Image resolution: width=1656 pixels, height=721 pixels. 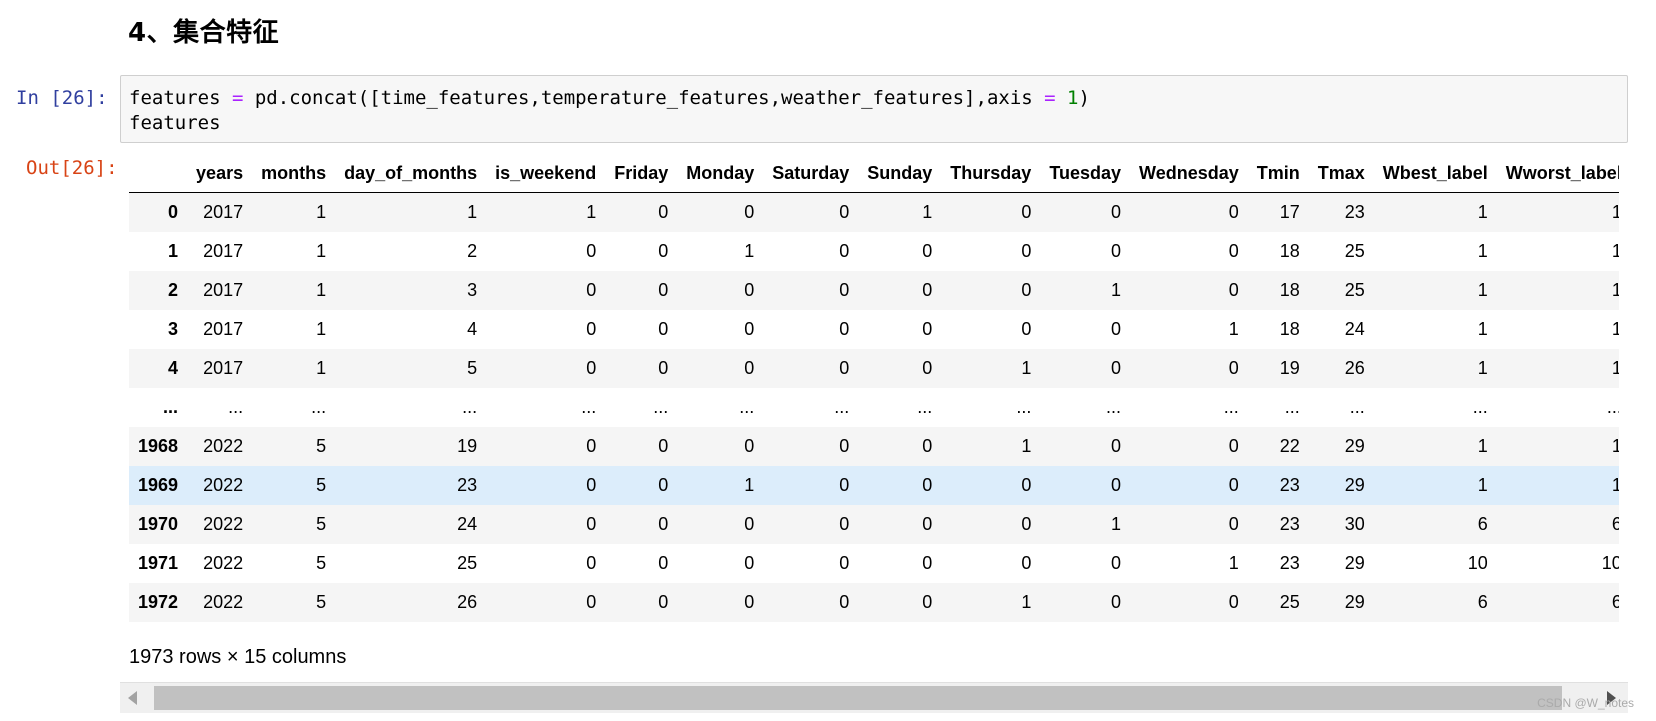 I want to click on code-line-2: features, so click(x=175, y=123).